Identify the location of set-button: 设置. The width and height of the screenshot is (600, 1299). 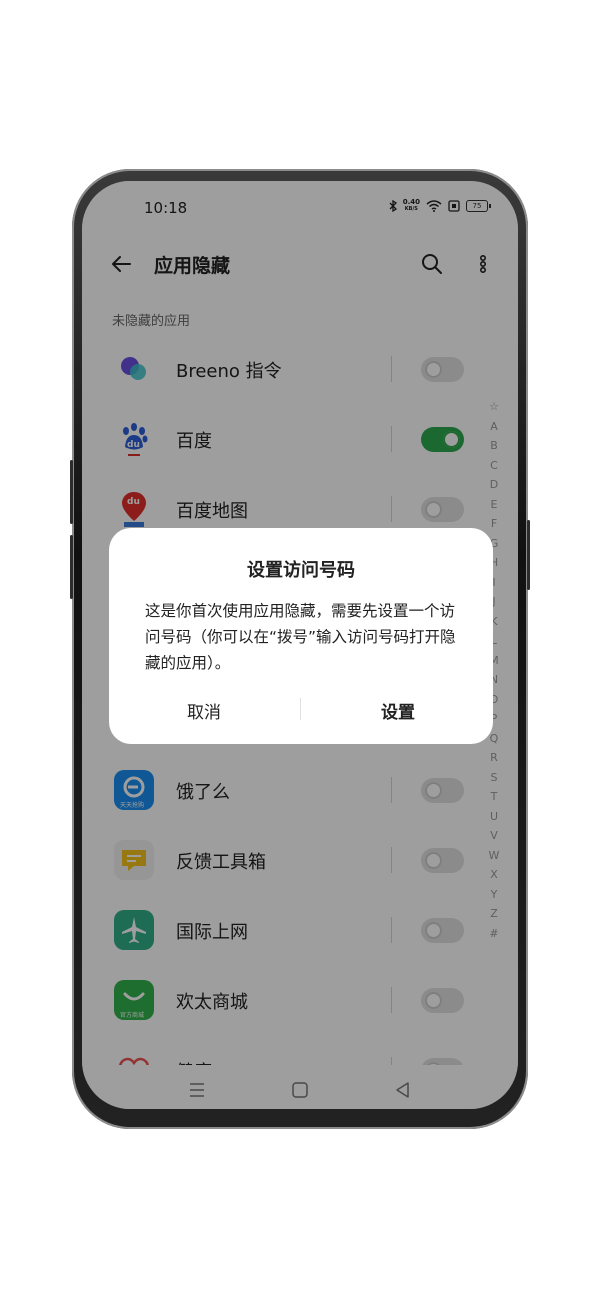
(398, 710).